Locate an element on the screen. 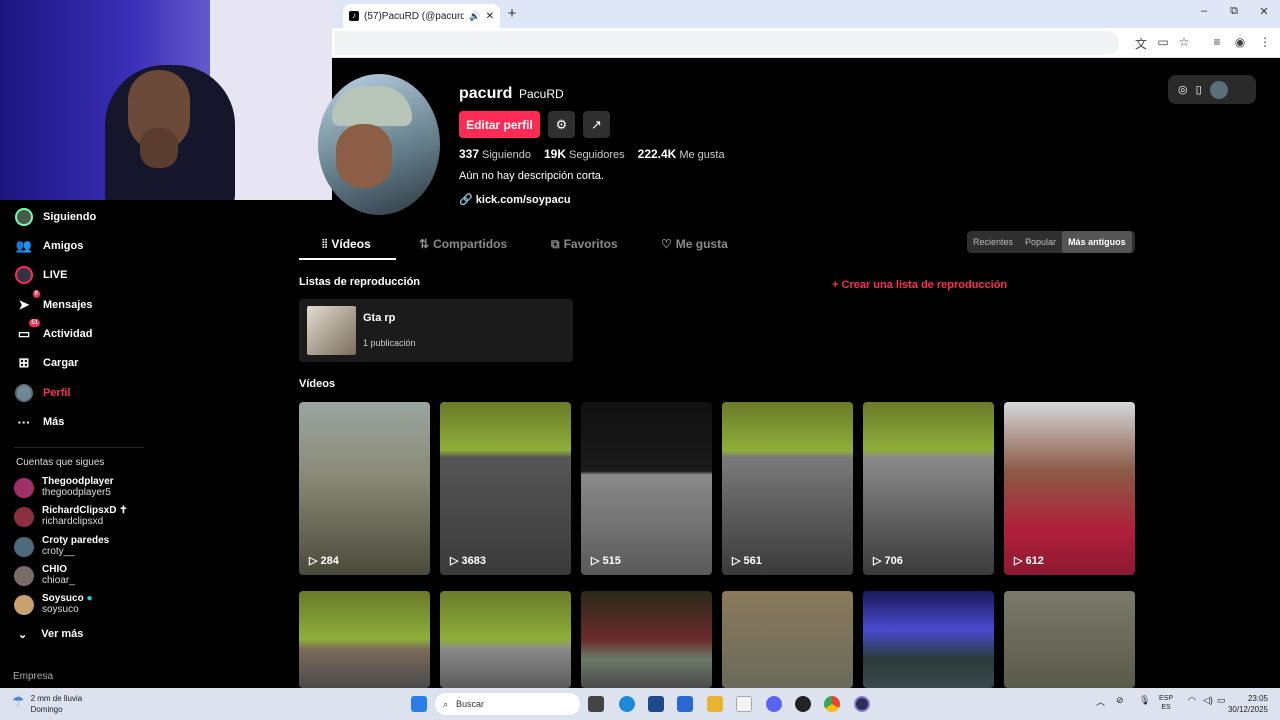 The width and height of the screenshot is (1280, 720). compass-icon: ◎ is located at coordinates (1183, 89).